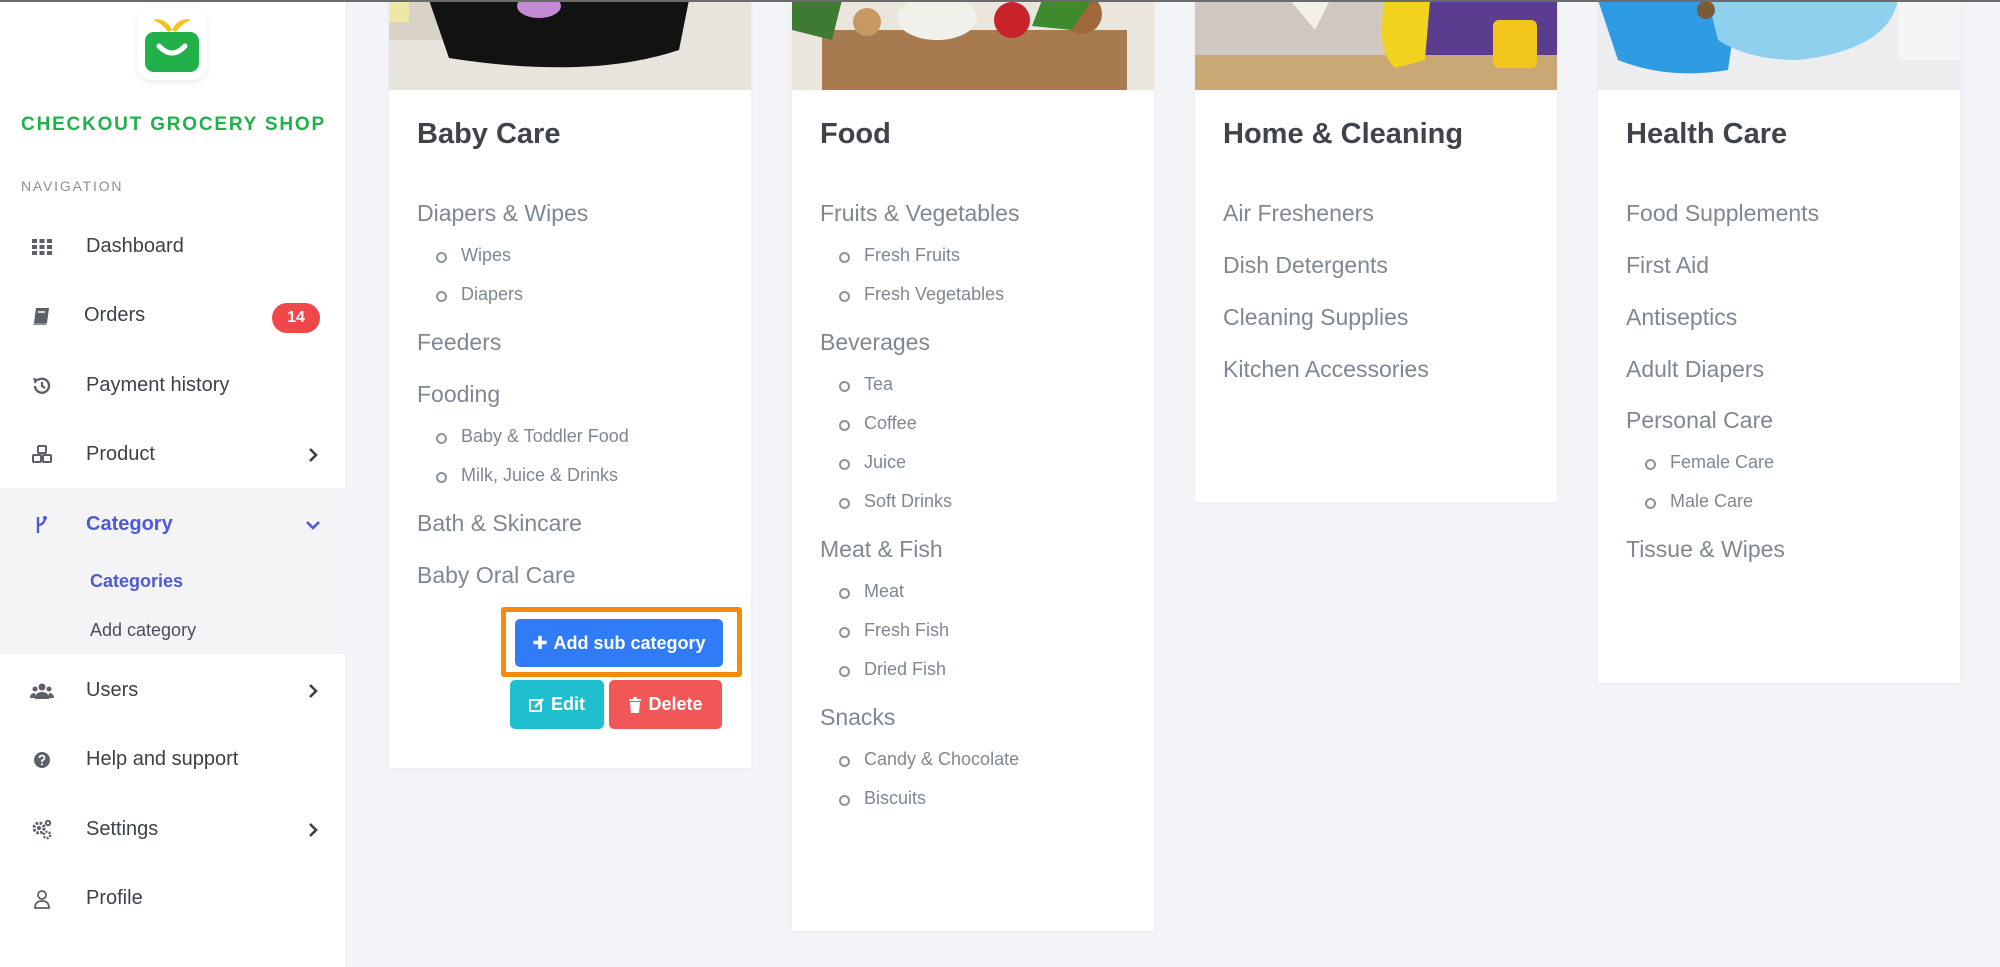 The width and height of the screenshot is (2000, 967). Describe the element at coordinates (1698, 501) in the screenshot. I see `child-category: Male Care` at that location.